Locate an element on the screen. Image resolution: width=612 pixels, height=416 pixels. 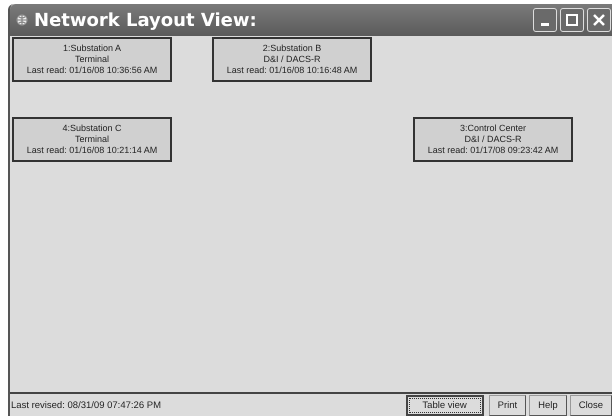
footer-button: Table view is located at coordinates (445, 405).